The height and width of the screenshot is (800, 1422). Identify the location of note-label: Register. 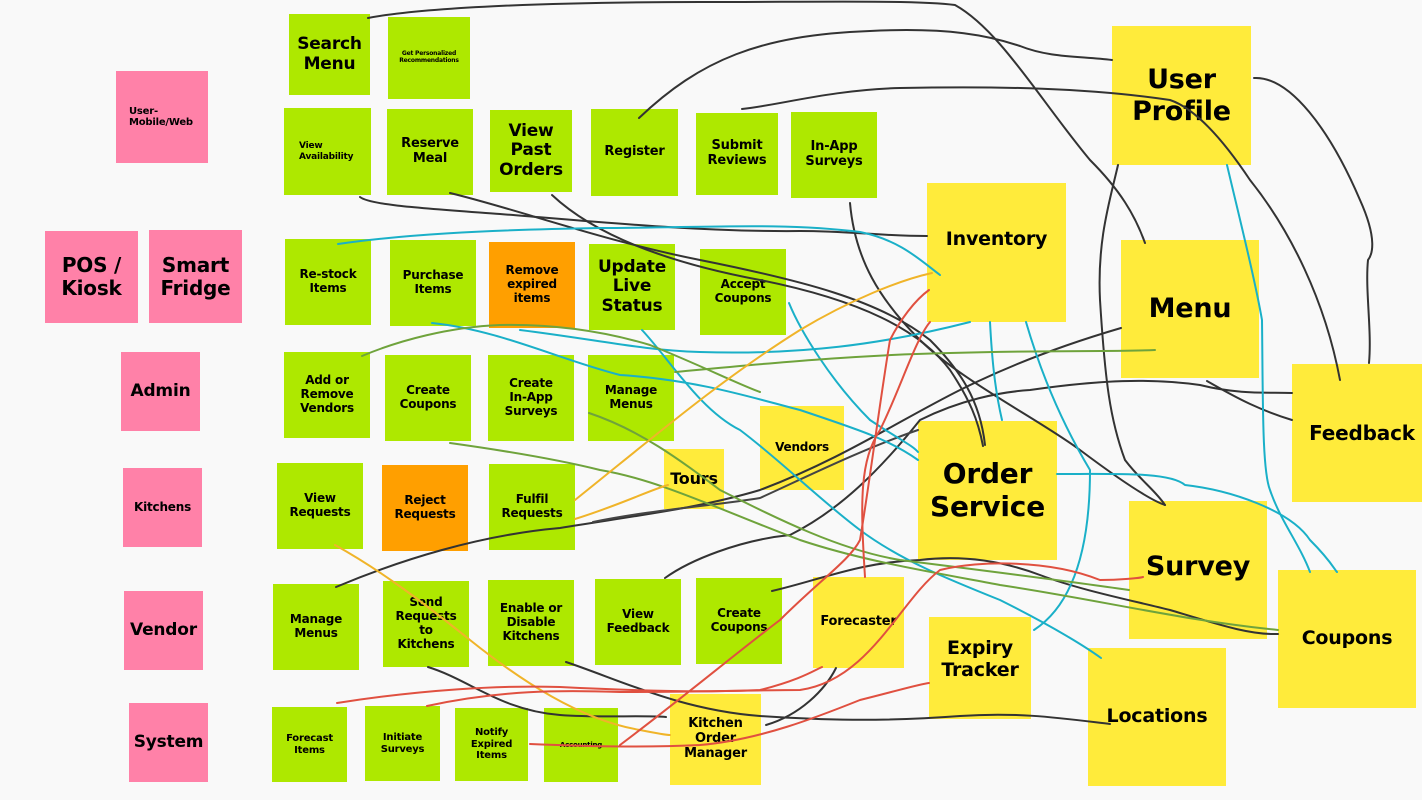
(634, 152).